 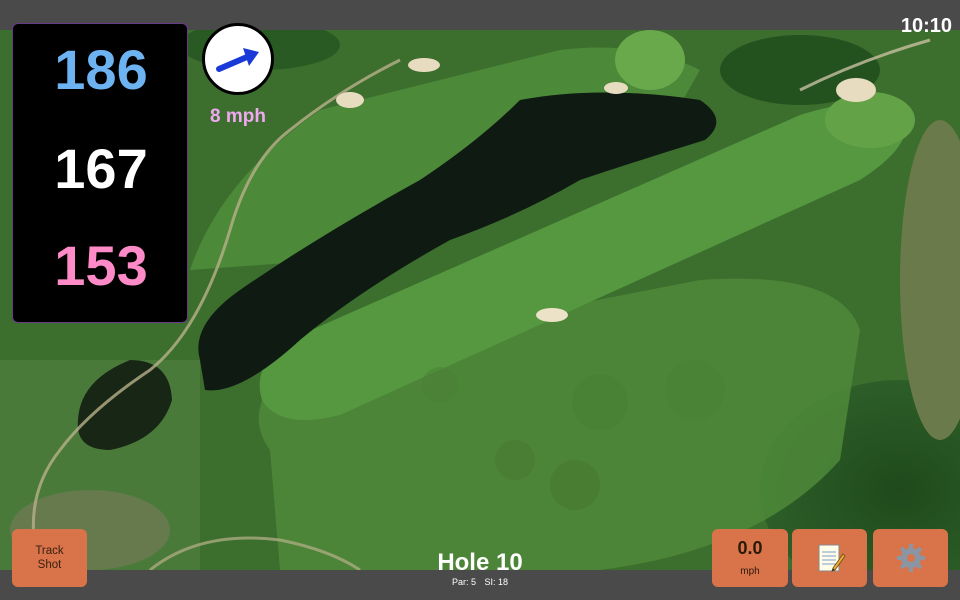 I want to click on notepad-icon, so click(x=832, y=558).